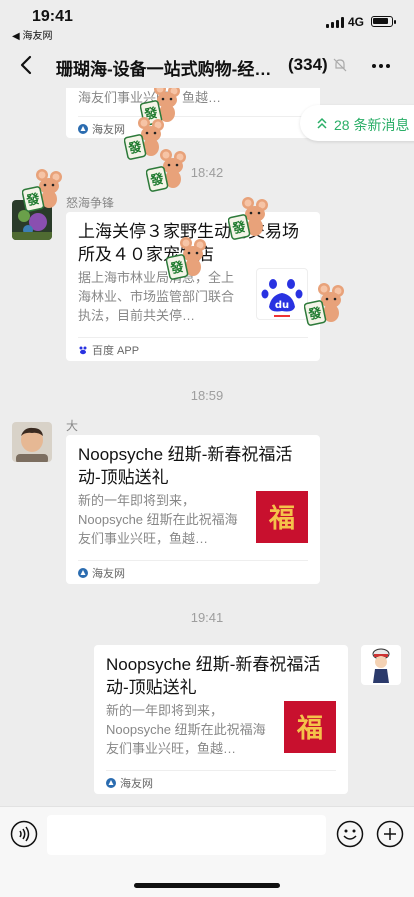 Image resolution: width=414 pixels, height=897 pixels. What do you see at coordinates (308, 64) in the screenshot?
I see `member-count: (334)` at bounding box center [308, 64].